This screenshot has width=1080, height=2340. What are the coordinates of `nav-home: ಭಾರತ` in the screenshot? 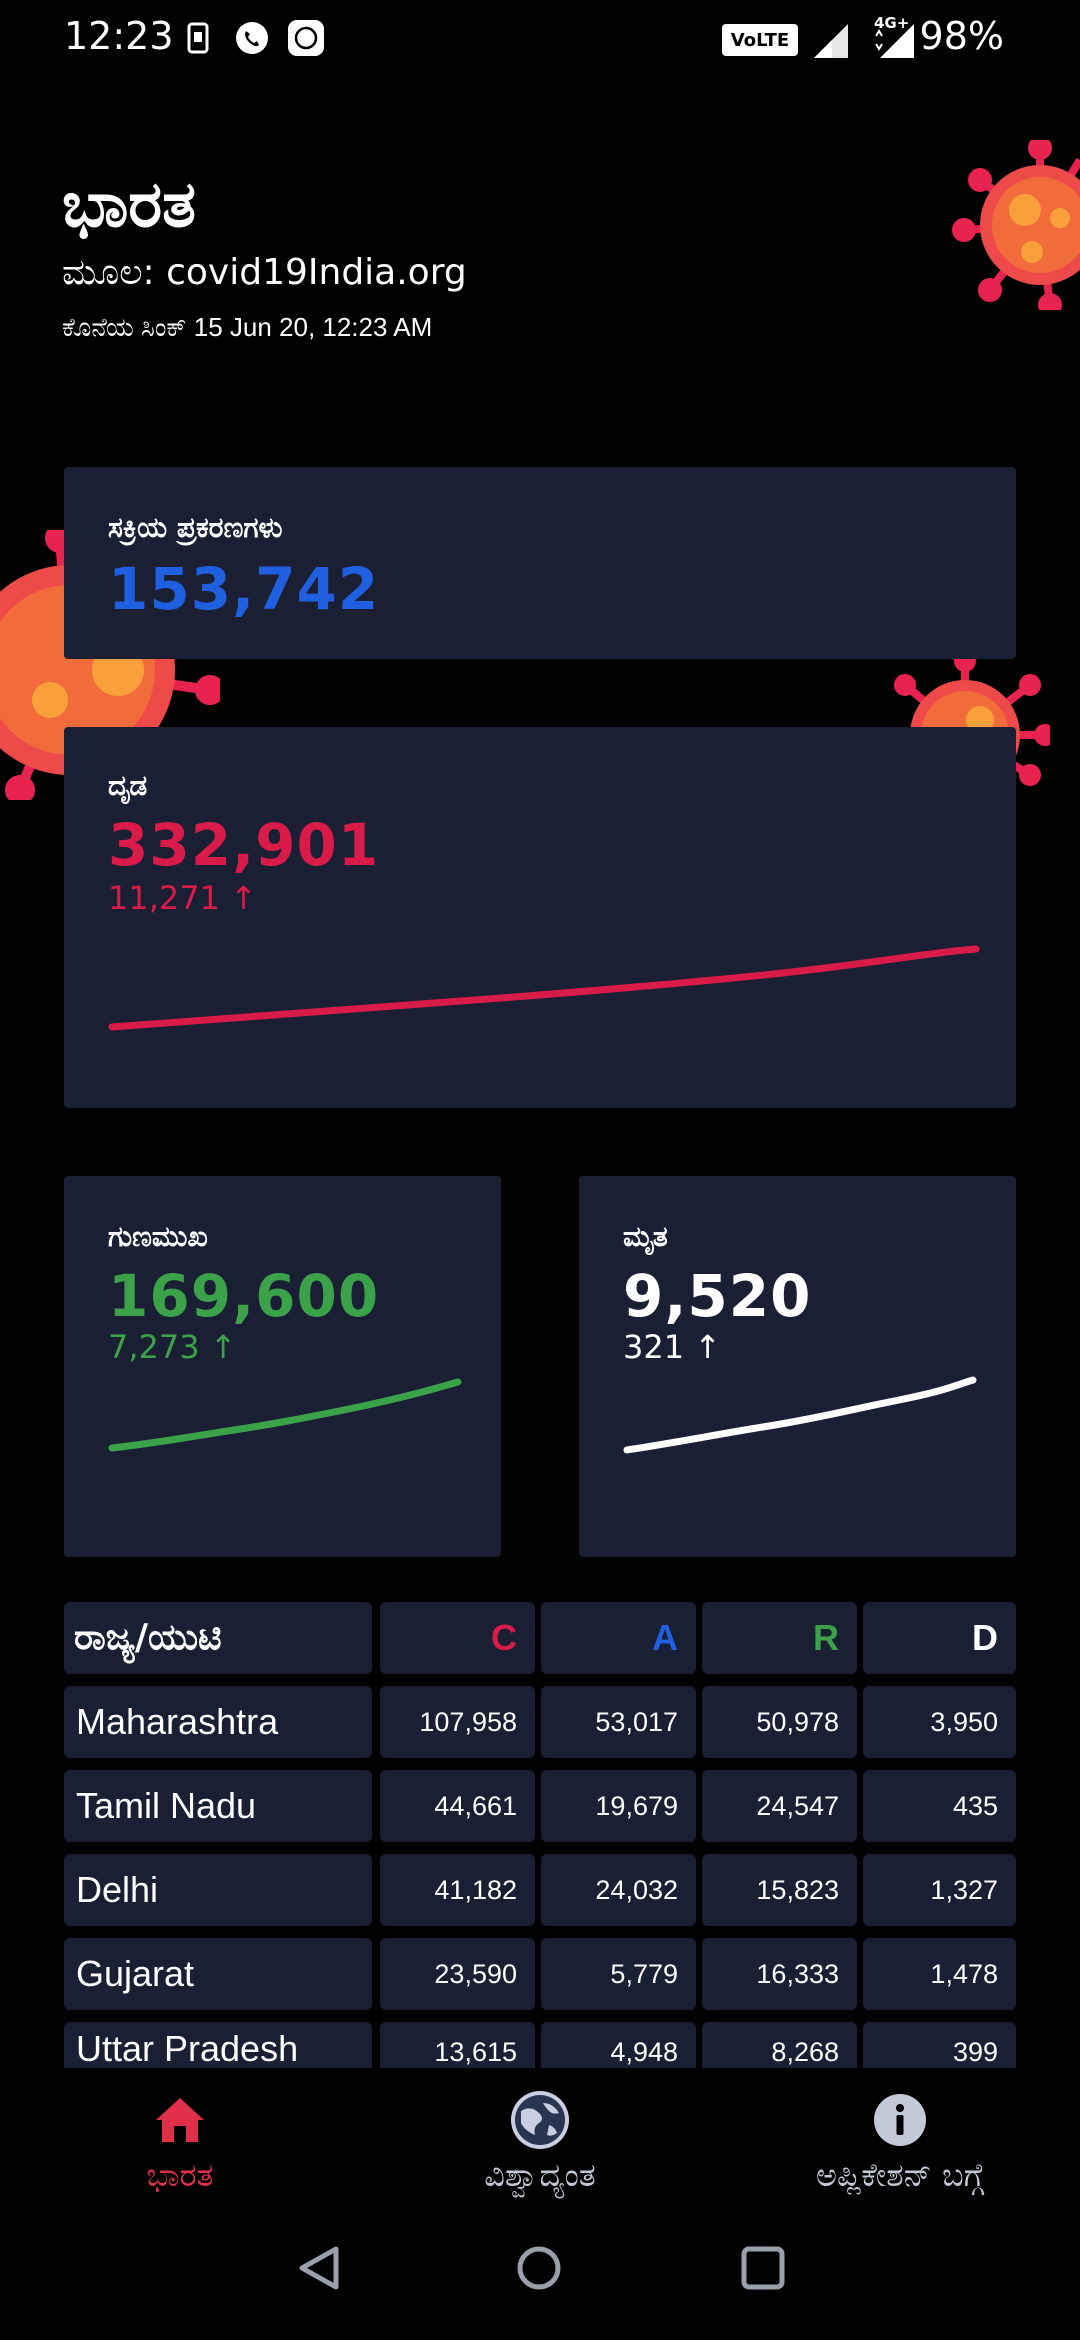 It's located at (180, 2142).